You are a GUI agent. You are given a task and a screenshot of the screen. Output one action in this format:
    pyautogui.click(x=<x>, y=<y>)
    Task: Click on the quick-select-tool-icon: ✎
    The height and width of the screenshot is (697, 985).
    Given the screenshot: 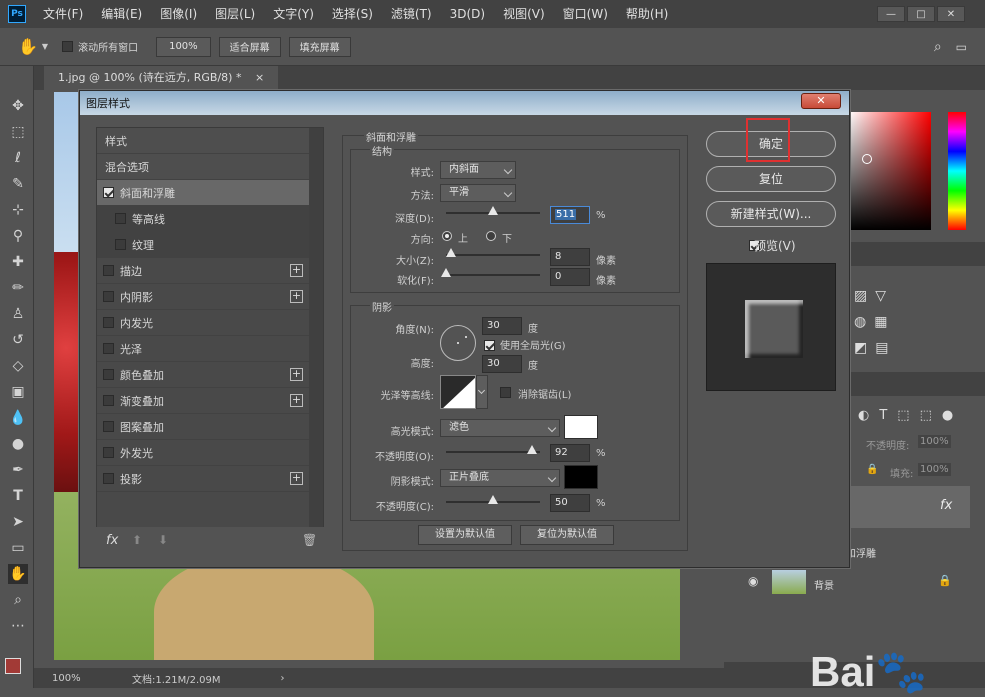 What is the action you would take?
    pyautogui.click(x=18, y=184)
    